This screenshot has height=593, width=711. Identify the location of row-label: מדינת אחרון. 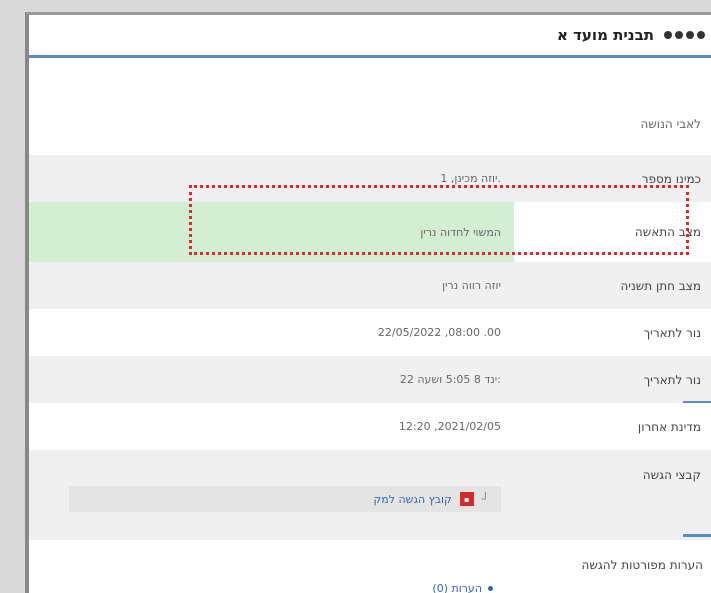
(669, 426).